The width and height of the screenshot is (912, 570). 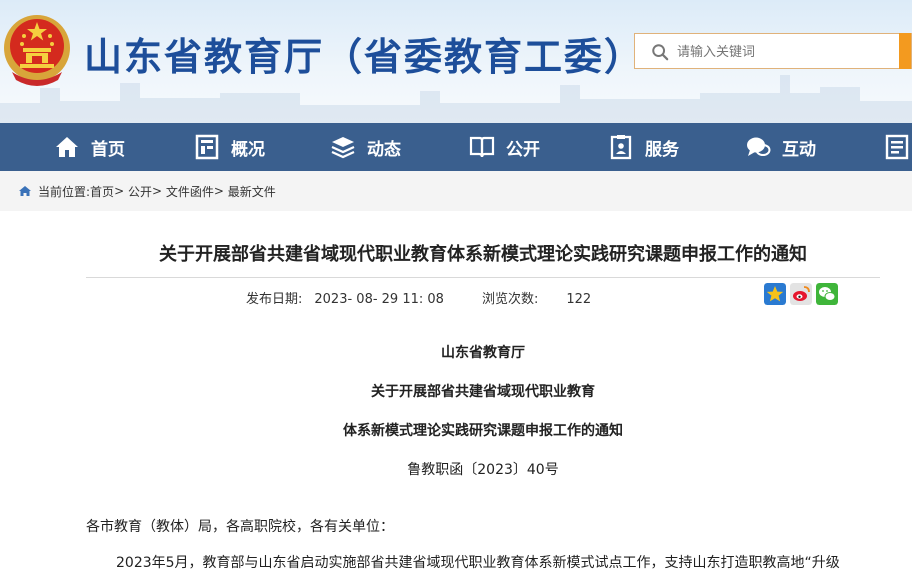 I want to click on document-icon, so click(x=897, y=147).